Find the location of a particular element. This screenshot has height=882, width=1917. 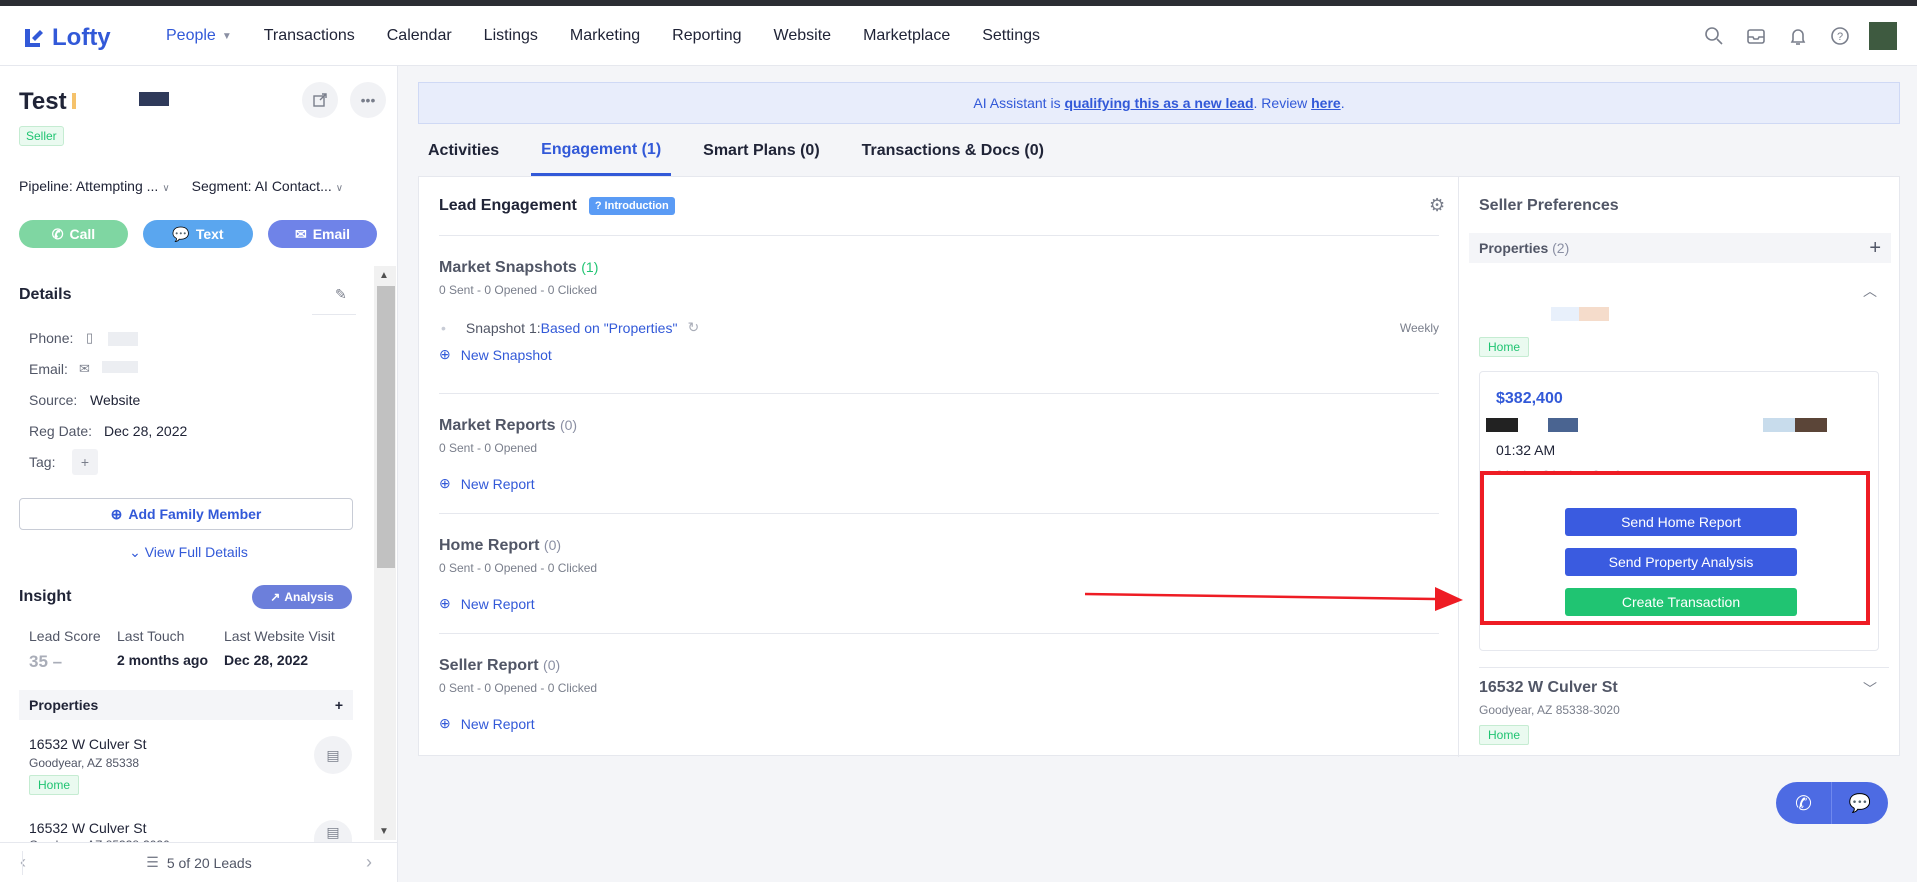

edit-icon: ✎ is located at coordinates (341, 294).